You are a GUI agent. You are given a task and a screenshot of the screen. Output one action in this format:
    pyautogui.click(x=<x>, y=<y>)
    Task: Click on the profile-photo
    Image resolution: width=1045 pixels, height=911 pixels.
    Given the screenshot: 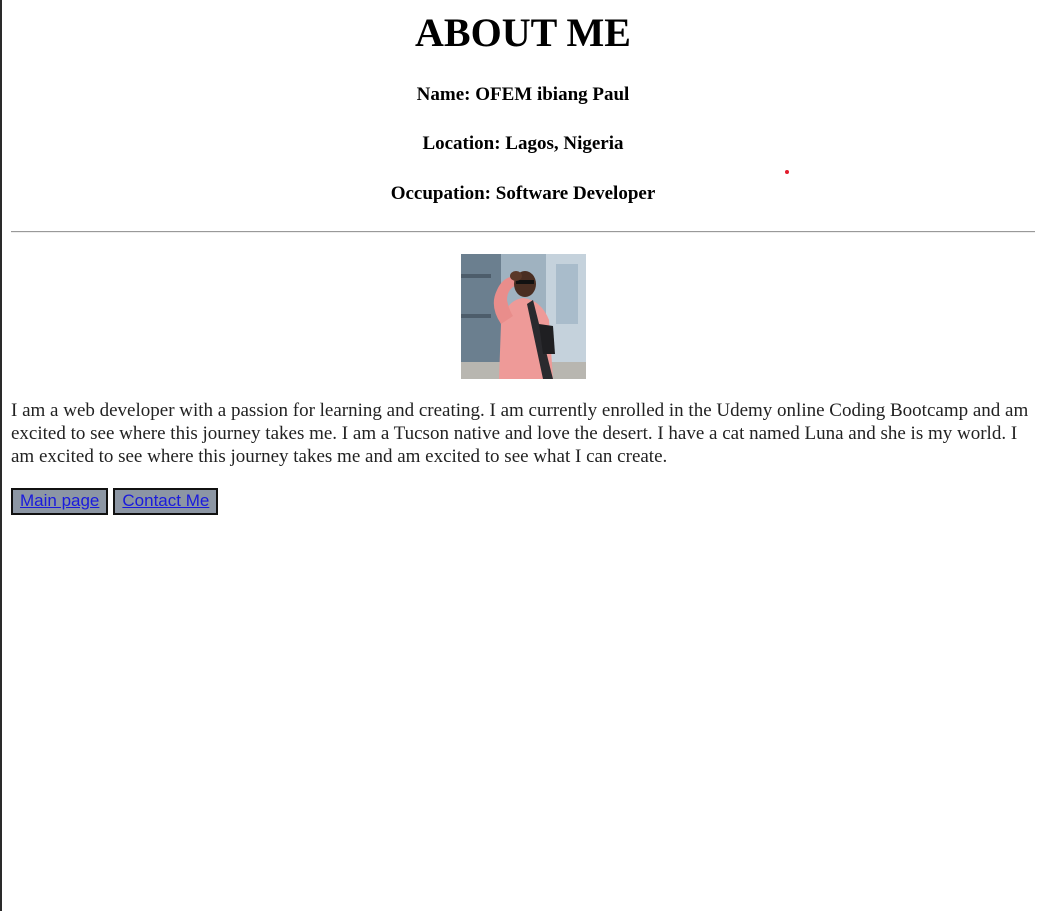 What is the action you would take?
    pyautogui.click(x=523, y=316)
    